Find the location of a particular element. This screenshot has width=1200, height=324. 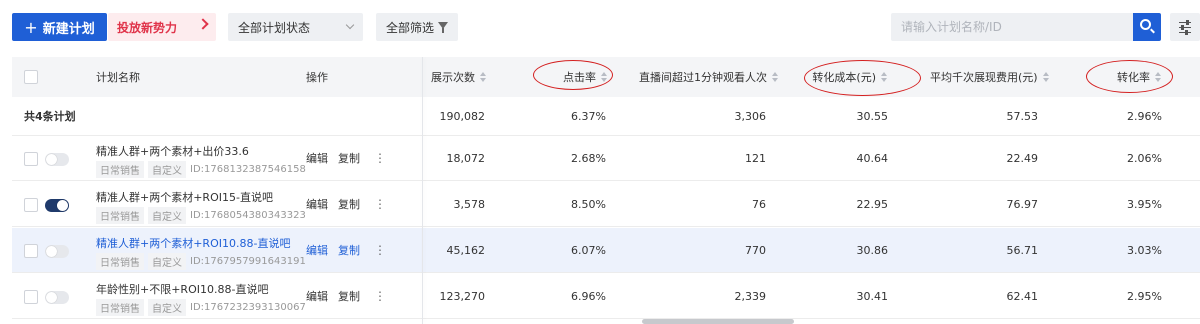

cell-cvr: 2.06% is located at coordinates (1144, 158).